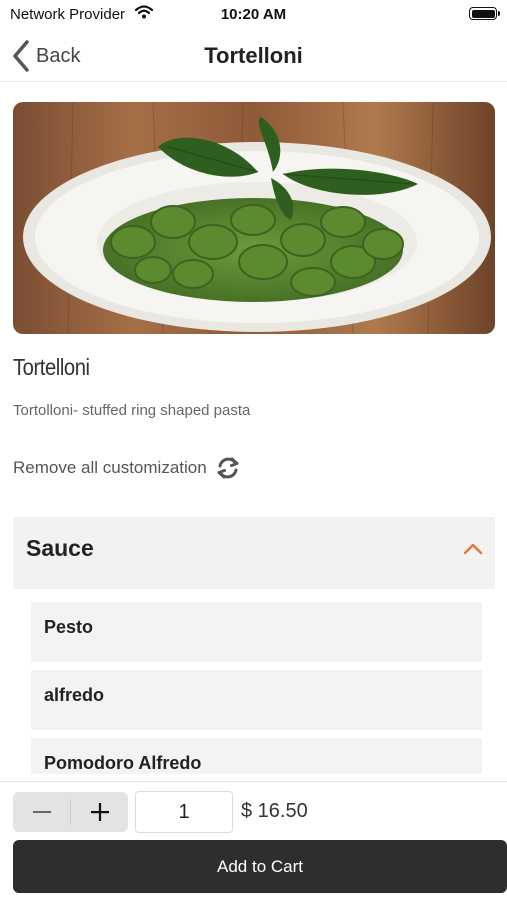 This screenshot has height=900, width=507. I want to click on increment-button, so click(99, 812).